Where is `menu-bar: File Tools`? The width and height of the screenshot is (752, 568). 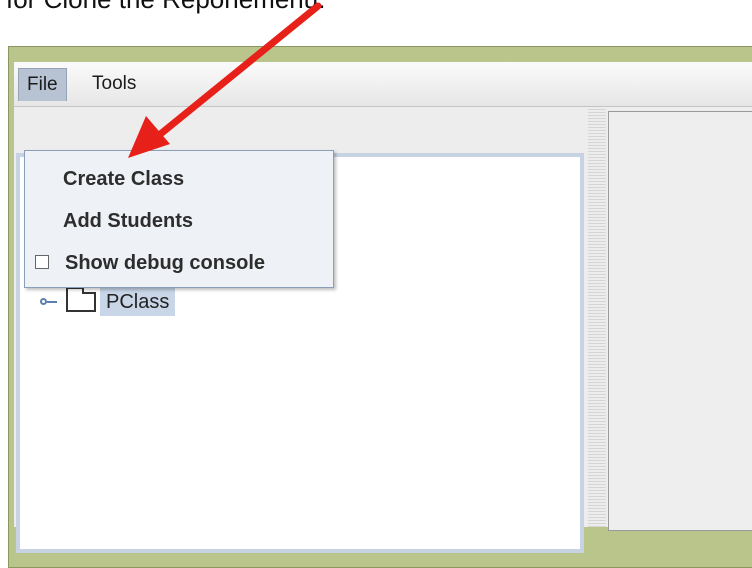 menu-bar: File Tools is located at coordinates (383, 84).